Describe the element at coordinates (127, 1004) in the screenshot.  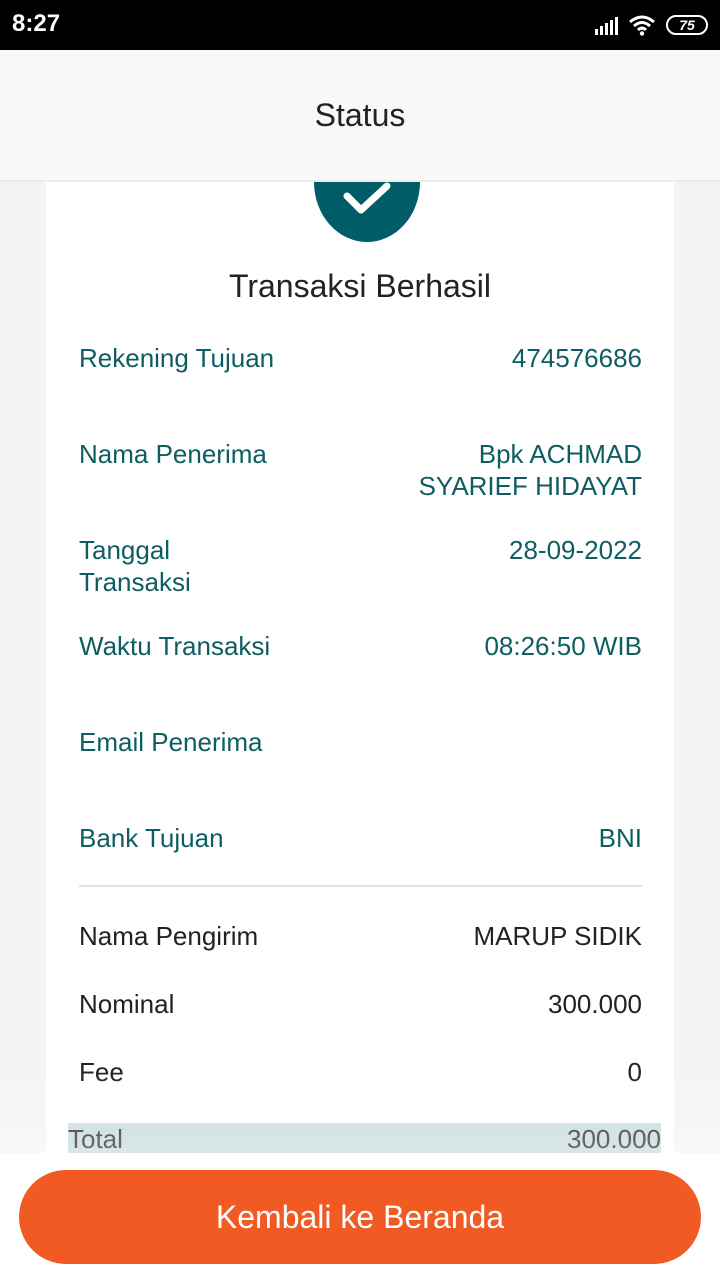
I see `label-nominal: Nominal` at that location.